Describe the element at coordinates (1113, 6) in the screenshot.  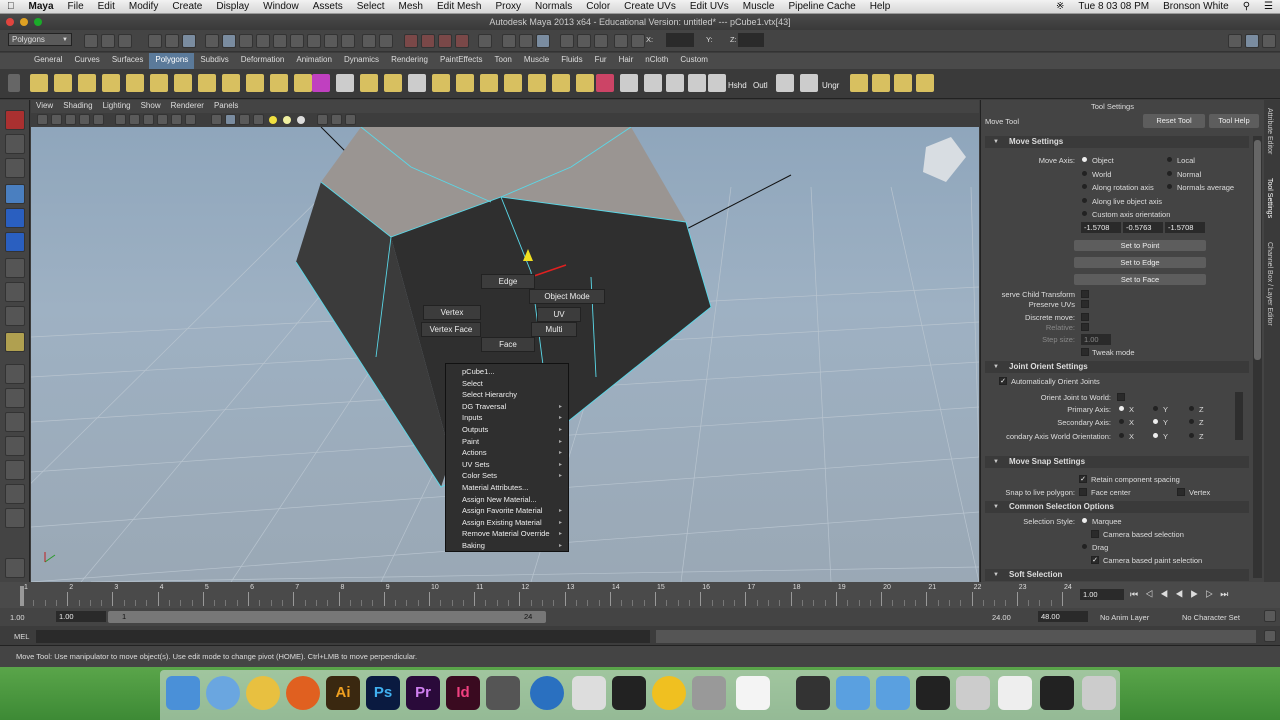
I see `clock: Tue 8 03 08 PM` at that location.